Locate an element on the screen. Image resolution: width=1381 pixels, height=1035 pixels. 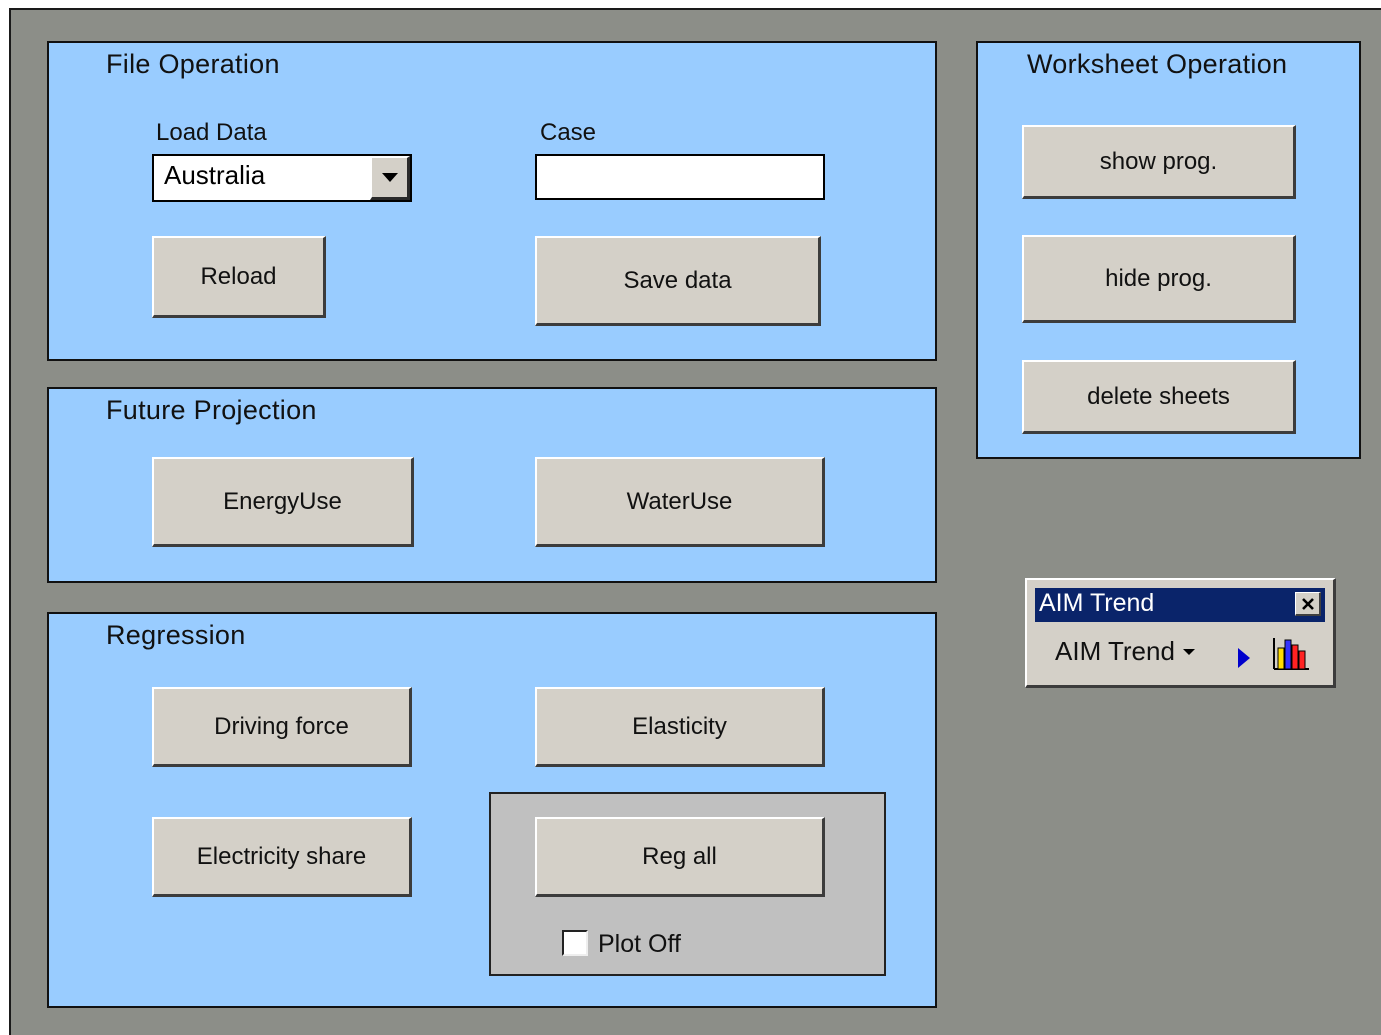
driving-force-button: Driving force is located at coordinates (282, 727).